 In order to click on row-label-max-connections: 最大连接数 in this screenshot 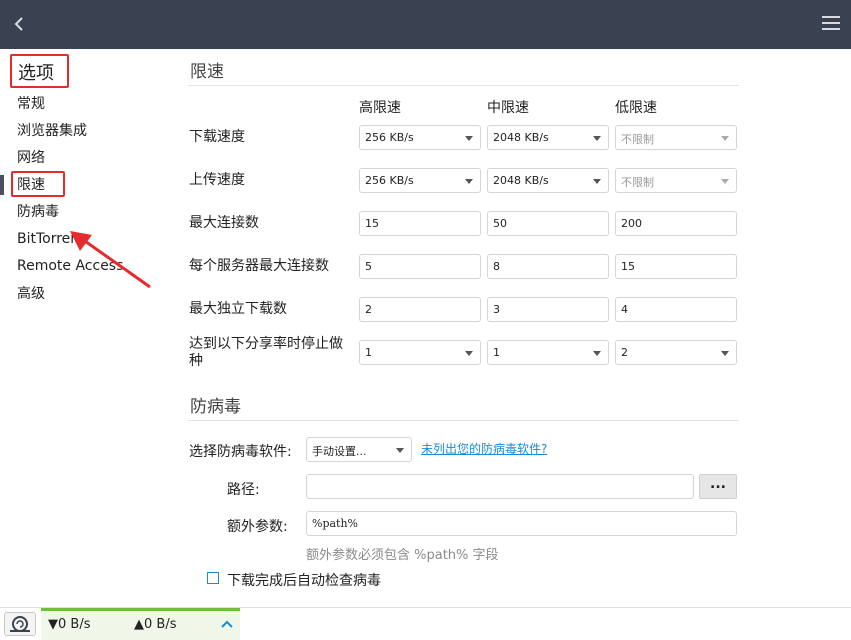, I will do `click(224, 223)`.